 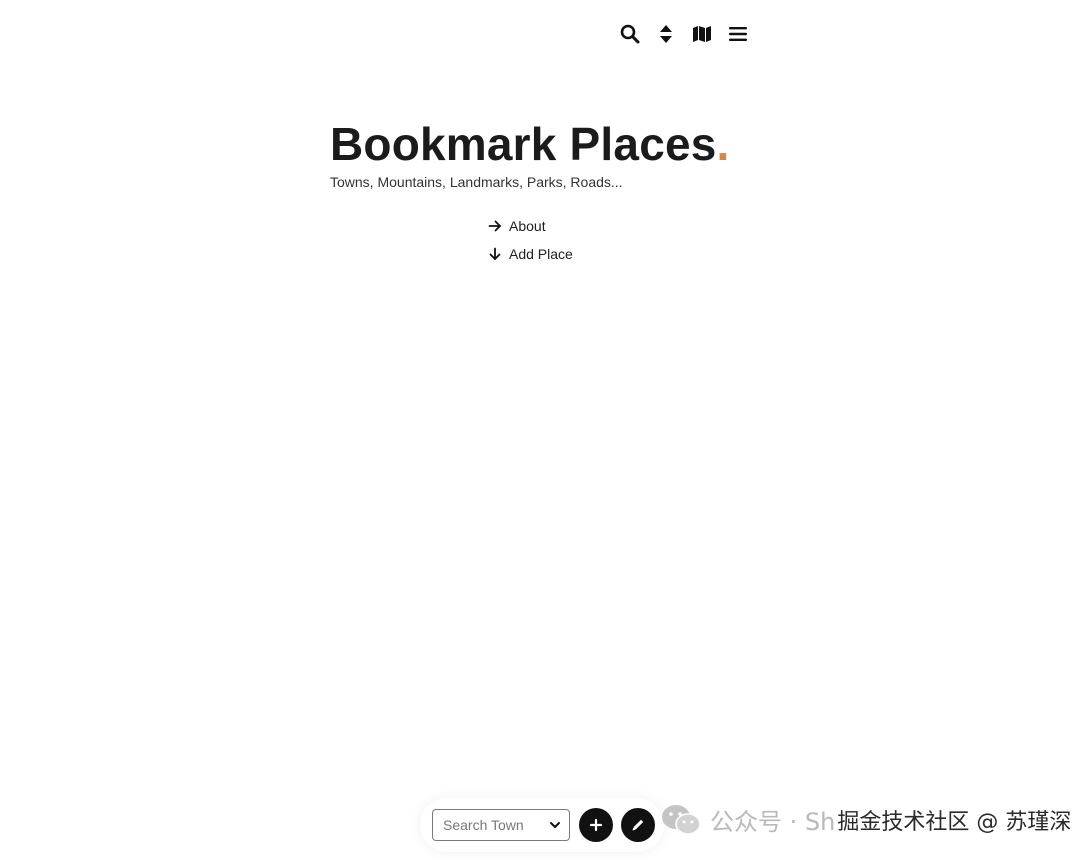 I want to click on menu-button, so click(x=738, y=34).